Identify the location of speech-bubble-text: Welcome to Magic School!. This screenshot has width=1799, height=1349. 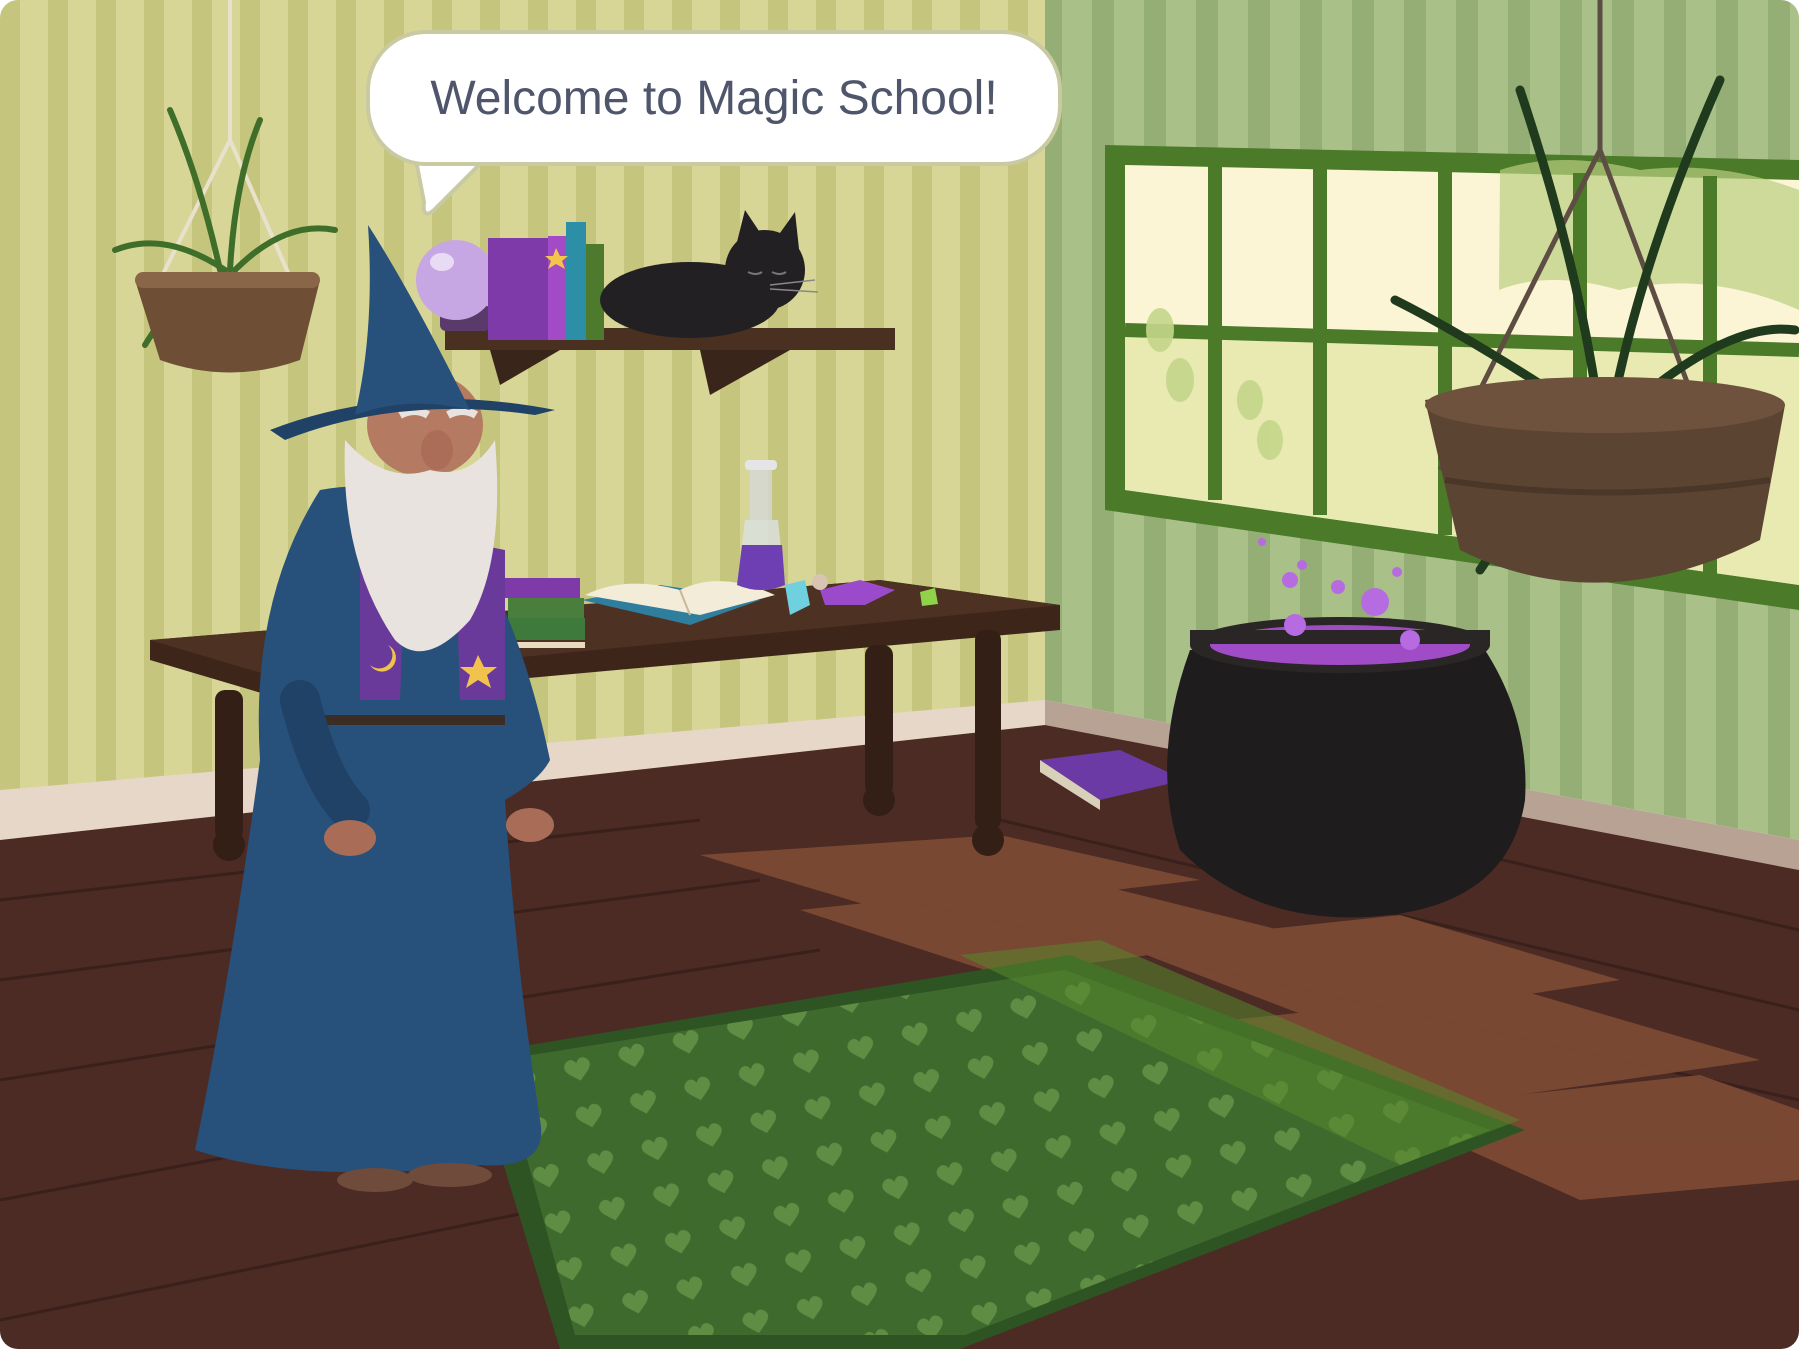
(714, 98).